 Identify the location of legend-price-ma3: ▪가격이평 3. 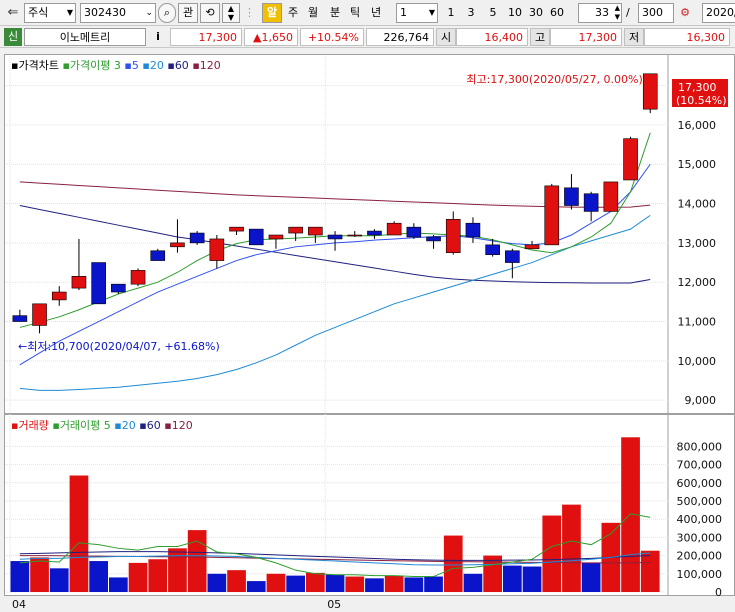
(91, 65).